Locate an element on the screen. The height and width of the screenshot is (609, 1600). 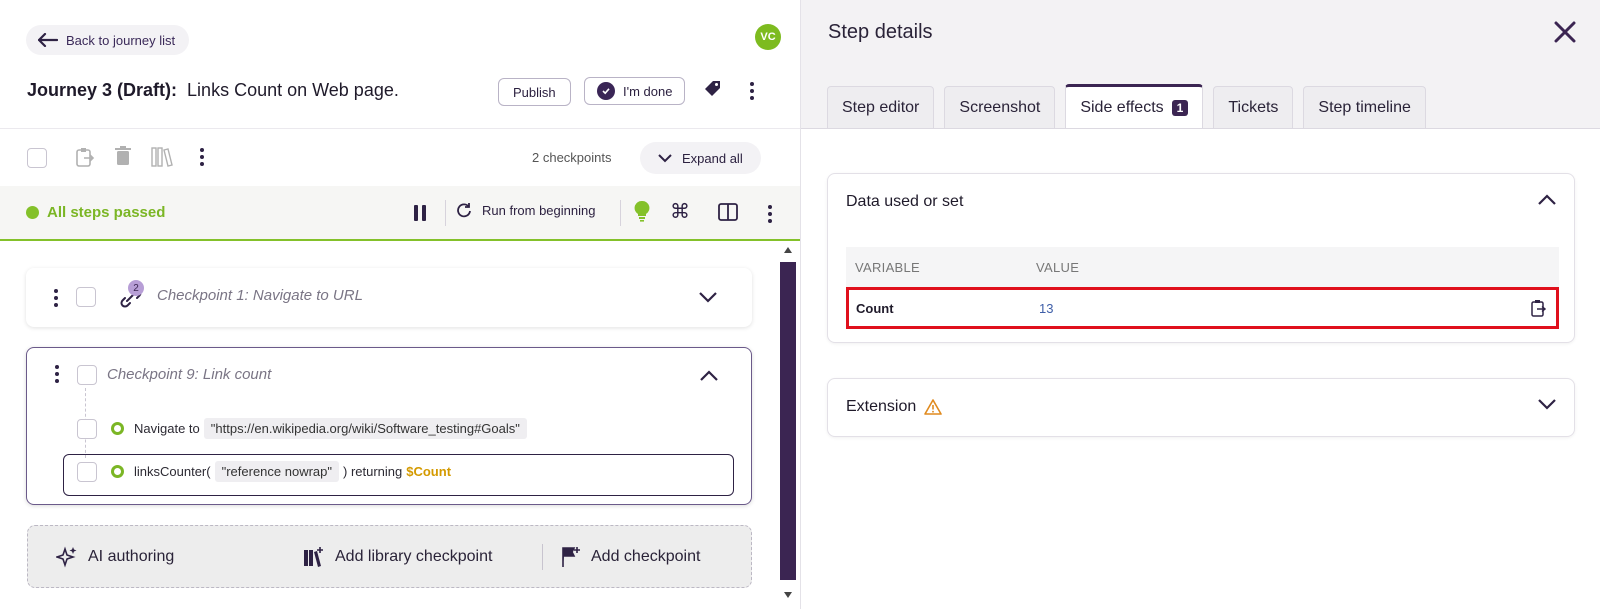
expand-all-button: Expand all is located at coordinates (700, 158).